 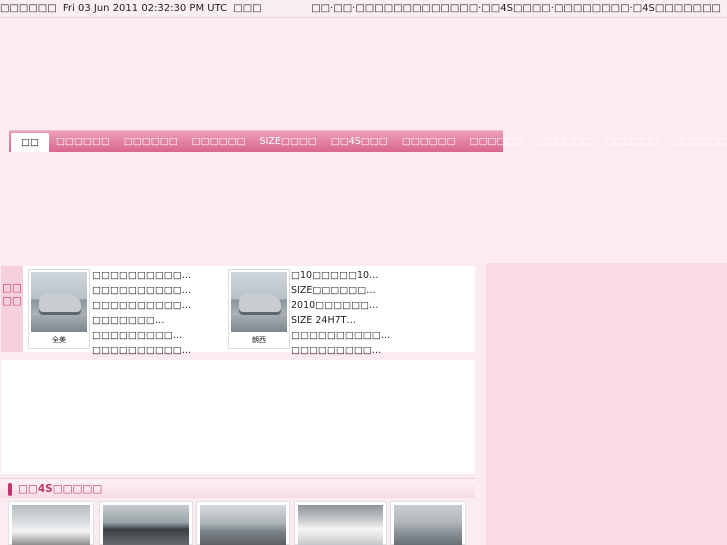 I want to click on ad-panel, so click(x=238, y=417).